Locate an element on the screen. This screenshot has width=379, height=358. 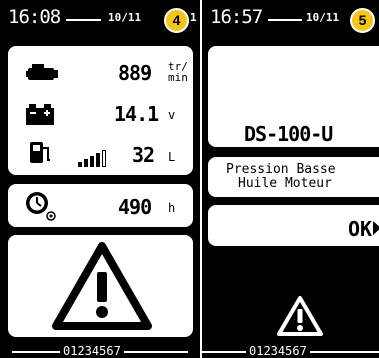
hour-meter-icon is located at coordinates (41, 206).